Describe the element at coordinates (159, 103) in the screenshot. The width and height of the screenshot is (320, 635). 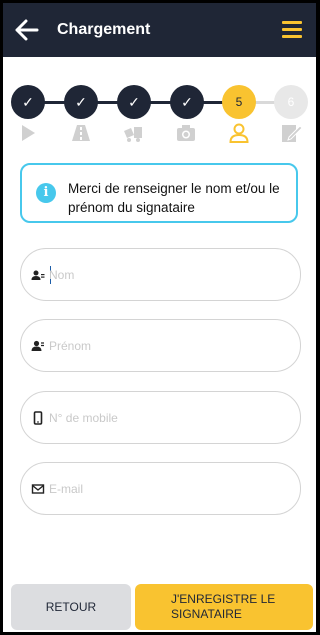
I see `progress-stepper: ✓ ✓ ✓ ✓ 5 6` at that location.